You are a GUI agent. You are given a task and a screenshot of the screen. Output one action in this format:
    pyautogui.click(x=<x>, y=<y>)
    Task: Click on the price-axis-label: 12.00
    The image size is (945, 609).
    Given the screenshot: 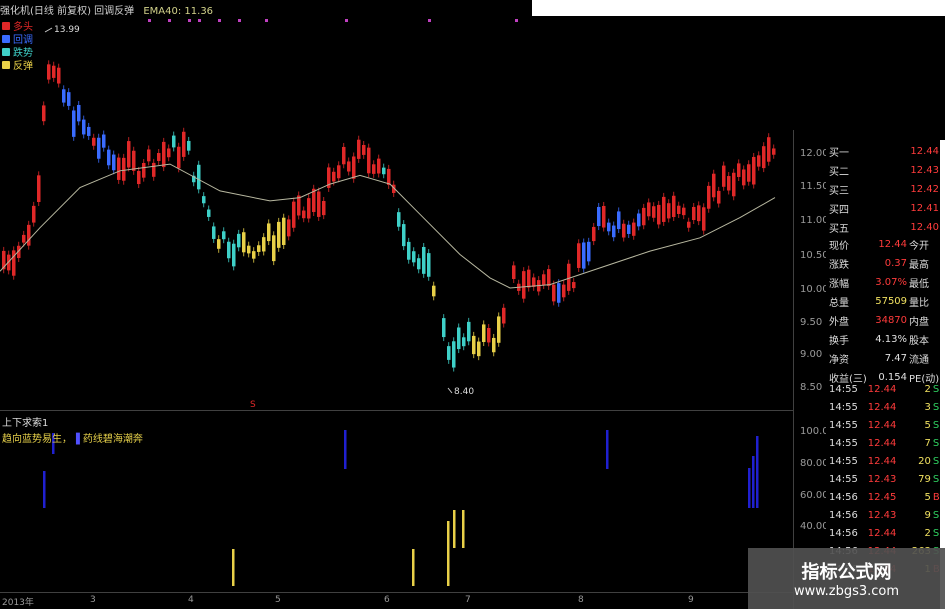 What is the action you would take?
    pyautogui.click(x=814, y=153)
    